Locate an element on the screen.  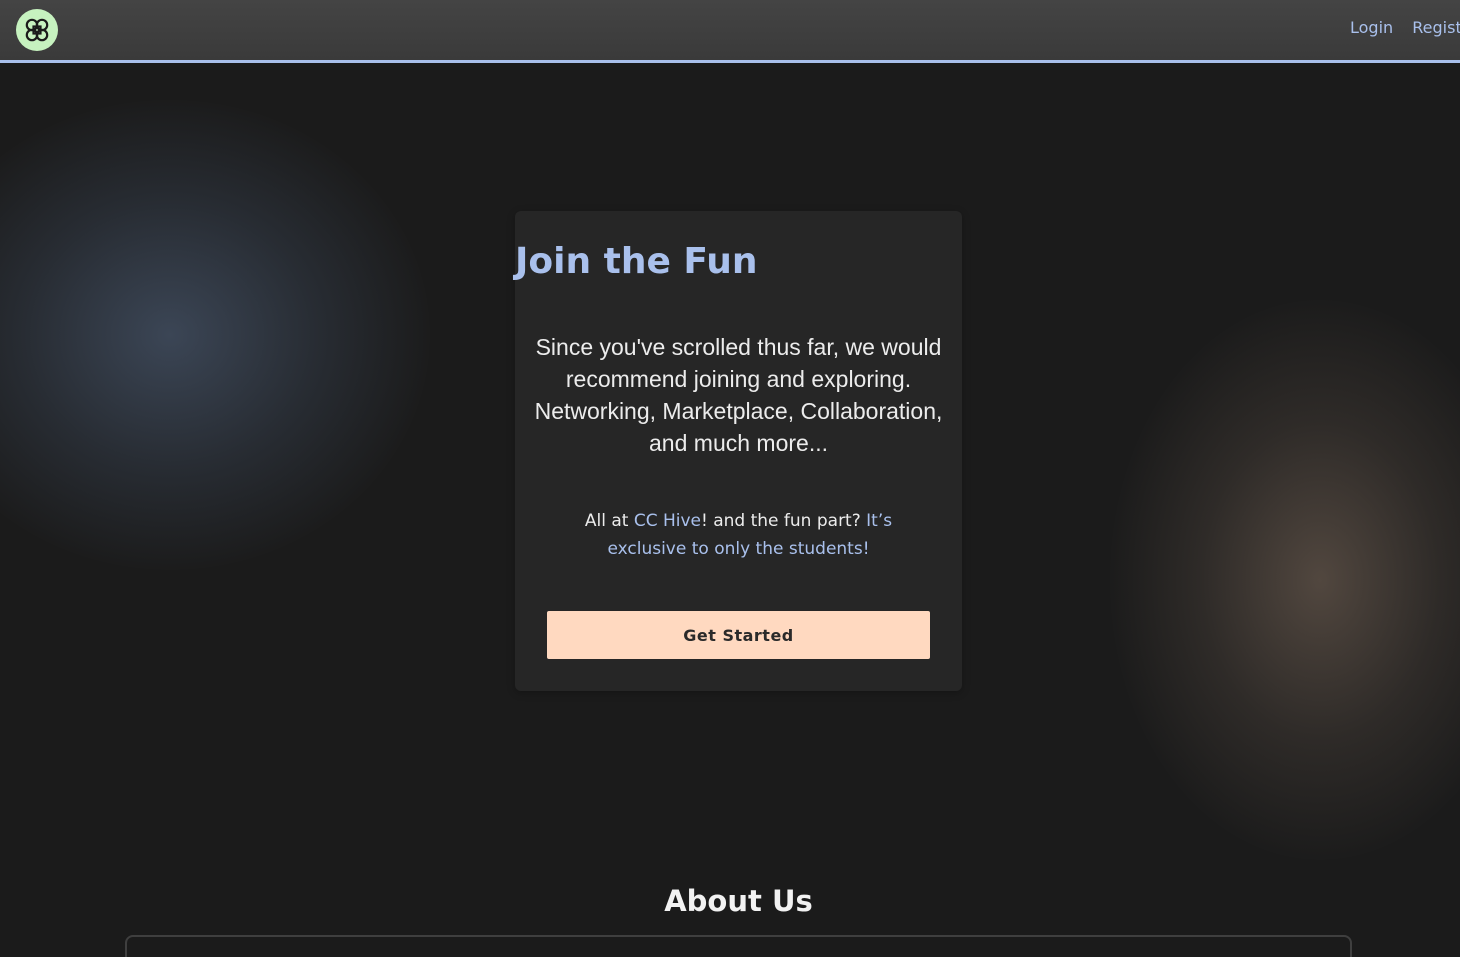
about-us-heading: About Us is located at coordinates (738, 901).